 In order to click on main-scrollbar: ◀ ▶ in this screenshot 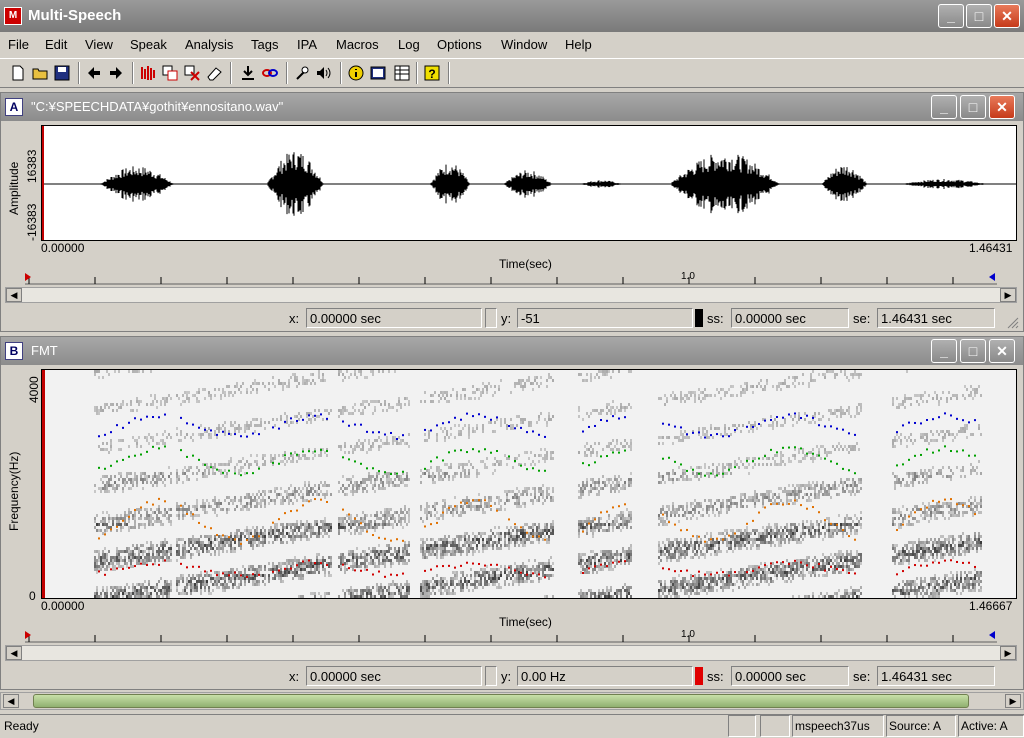, I will do `click(512, 701)`.